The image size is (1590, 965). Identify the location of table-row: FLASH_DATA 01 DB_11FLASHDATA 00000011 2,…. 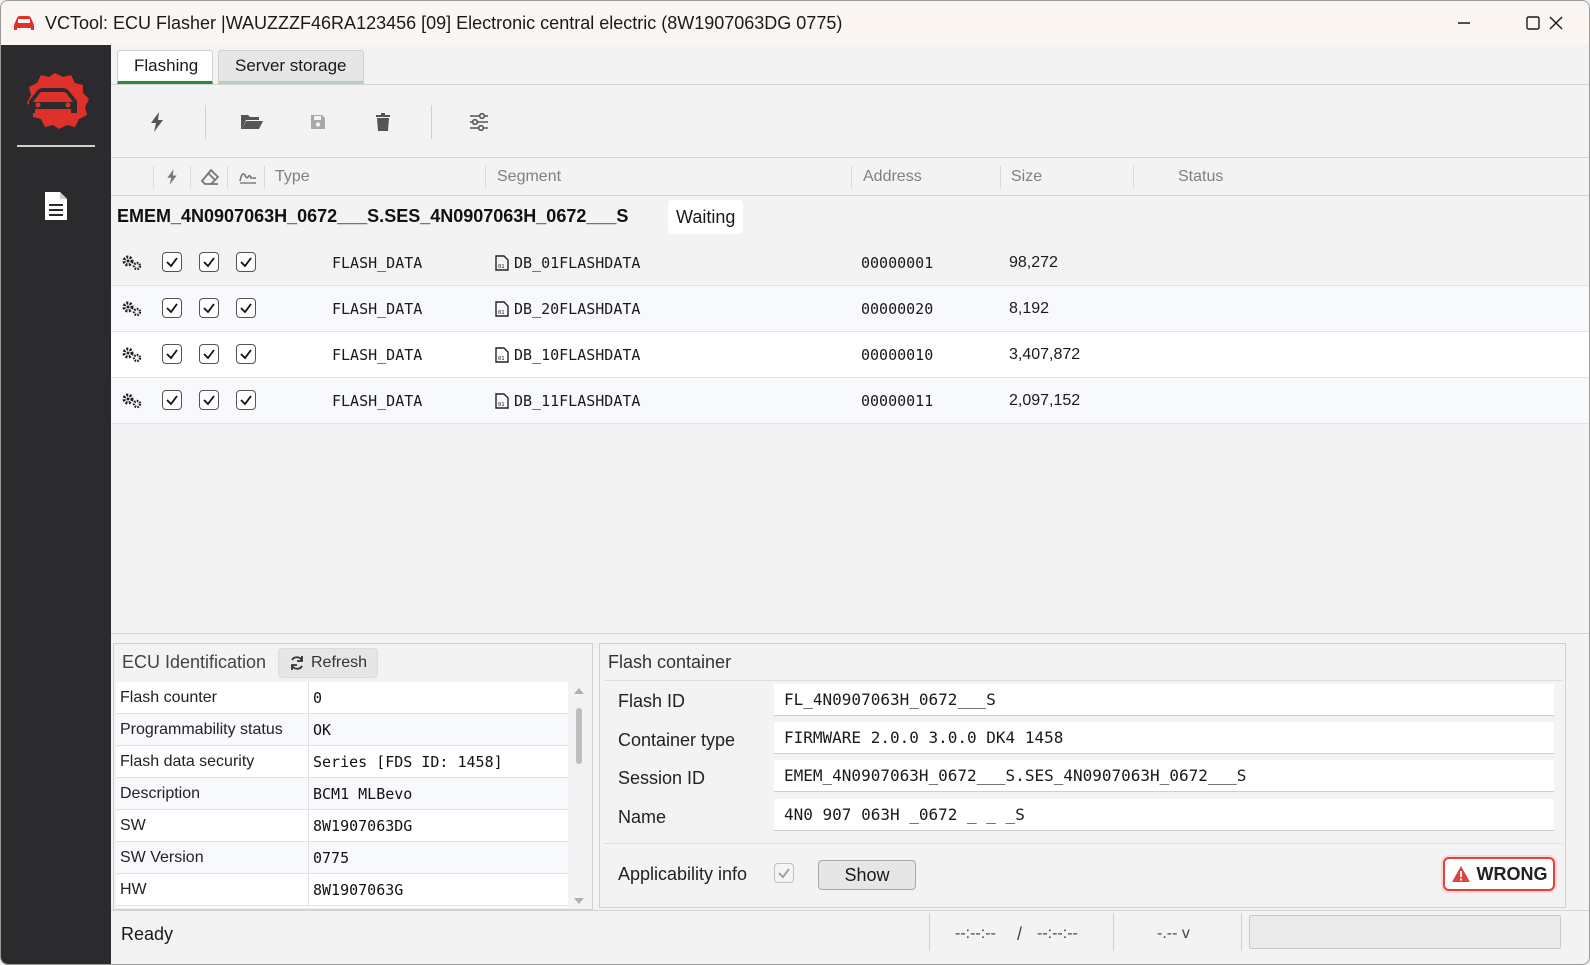
(850, 401).